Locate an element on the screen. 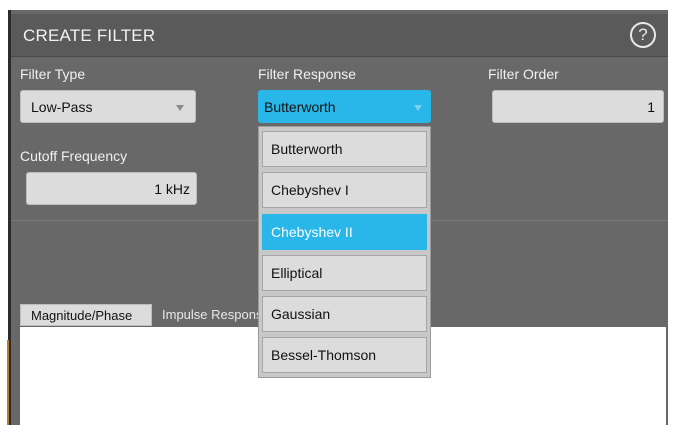 The image size is (676, 425). option-butterworth: Butterworth is located at coordinates (344, 149).